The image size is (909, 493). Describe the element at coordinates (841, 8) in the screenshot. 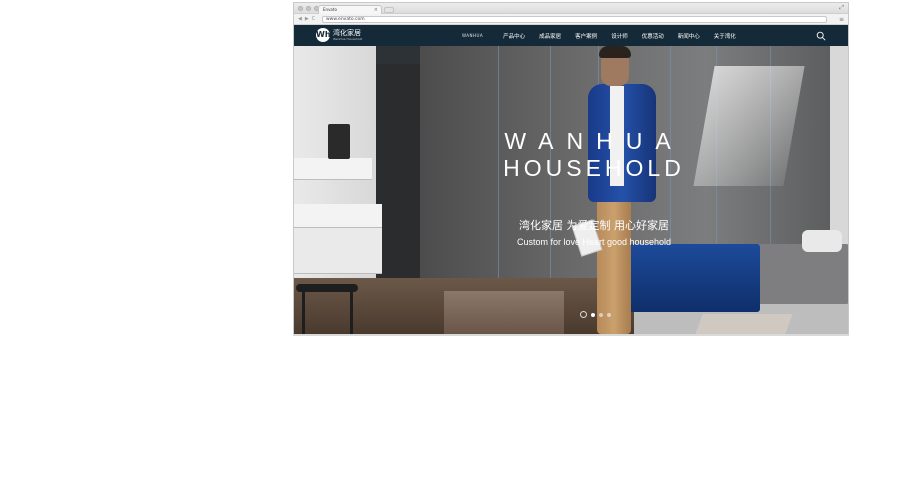

I see `fullscreen-icon: ⤢` at that location.